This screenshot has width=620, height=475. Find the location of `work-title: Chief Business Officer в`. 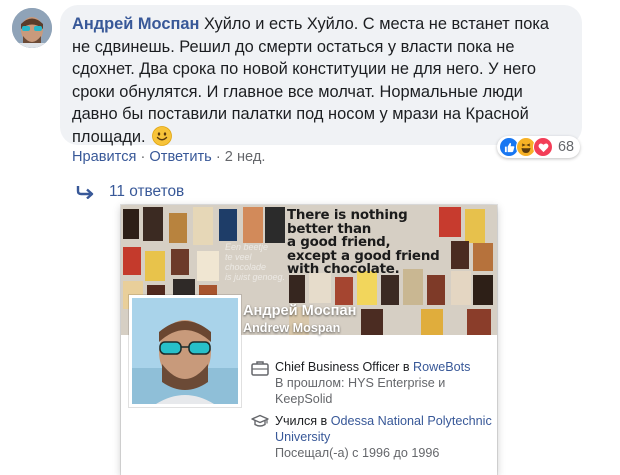

work-title: Chief Business Officer в is located at coordinates (344, 367).